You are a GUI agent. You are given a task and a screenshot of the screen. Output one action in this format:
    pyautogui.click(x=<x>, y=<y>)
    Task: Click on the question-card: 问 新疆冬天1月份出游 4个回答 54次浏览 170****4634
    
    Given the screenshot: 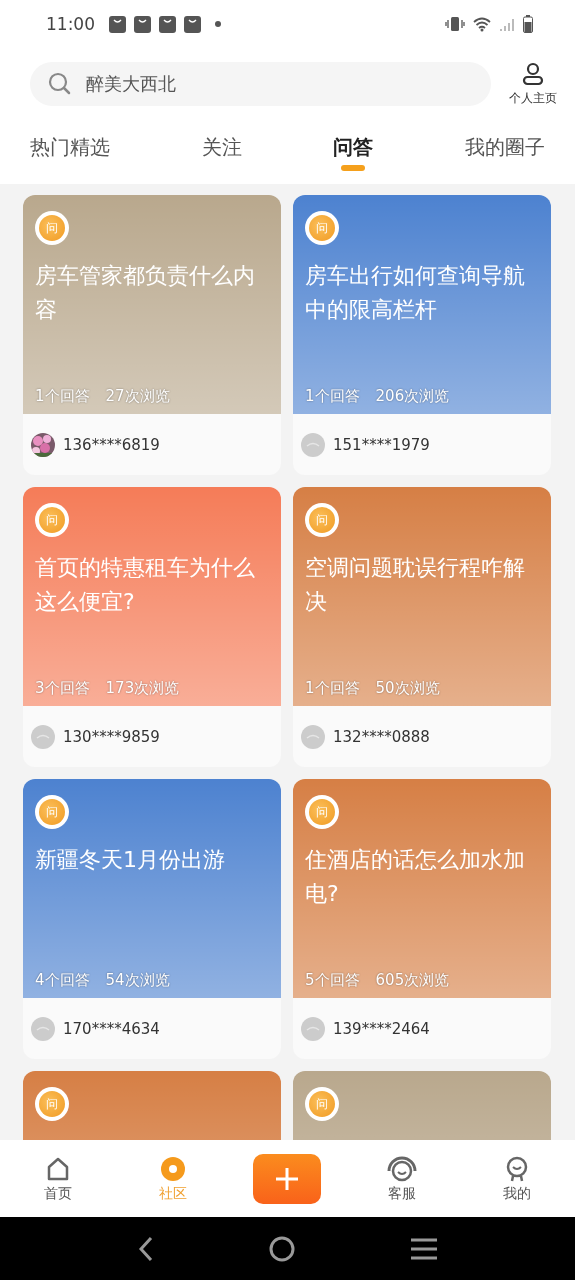 What is the action you would take?
    pyautogui.click(x=152, y=919)
    